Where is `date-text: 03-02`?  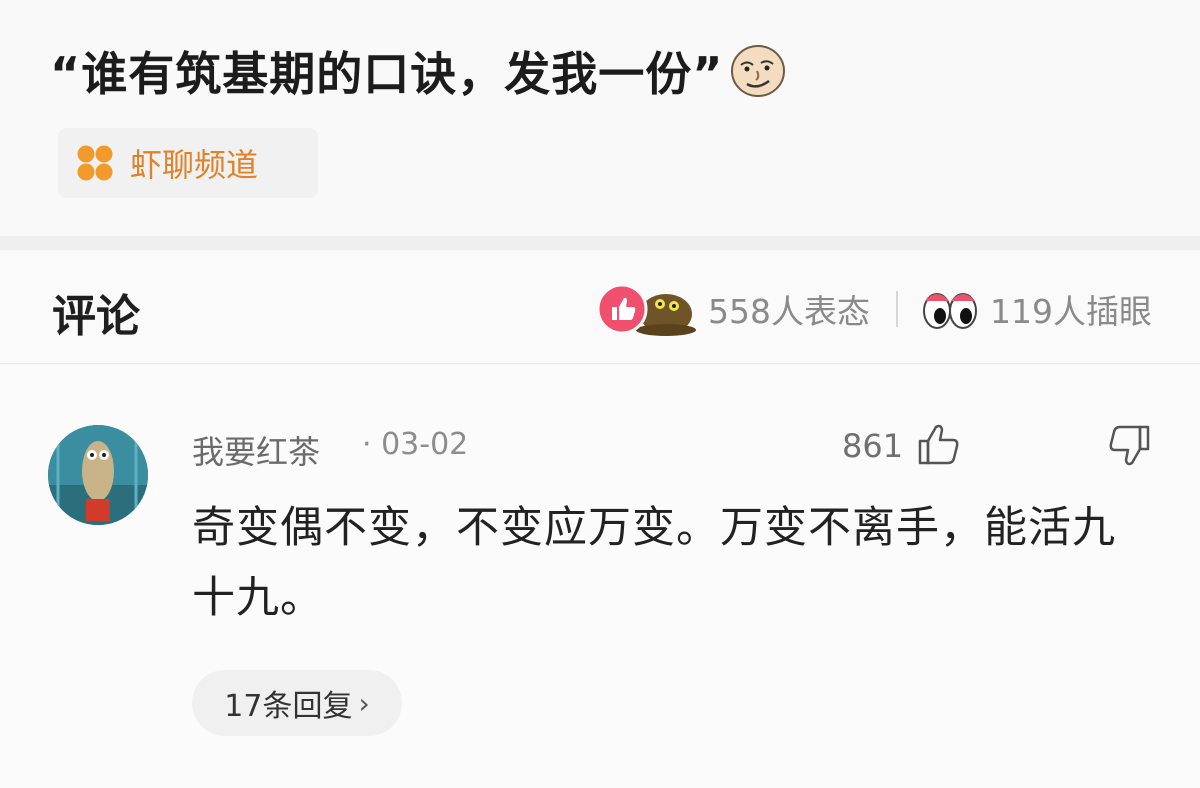 date-text: 03-02 is located at coordinates (425, 444).